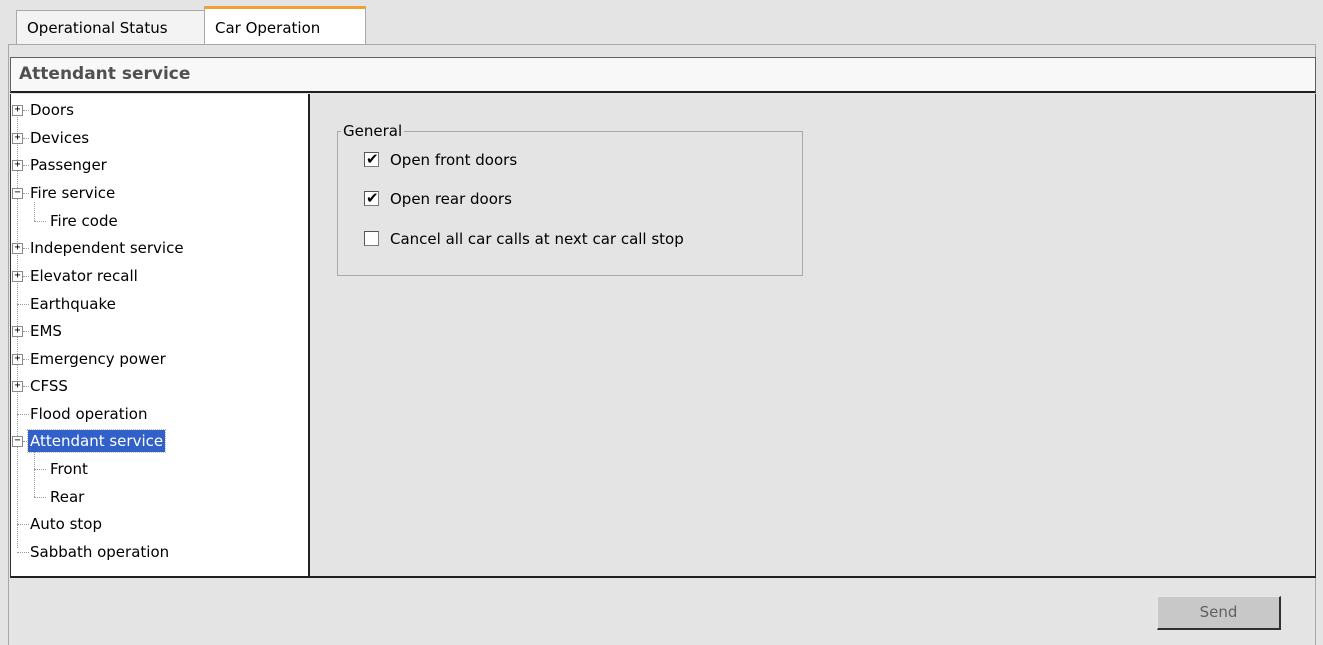 The image size is (1323, 645). I want to click on tree-item-label: Front, so click(69, 469).